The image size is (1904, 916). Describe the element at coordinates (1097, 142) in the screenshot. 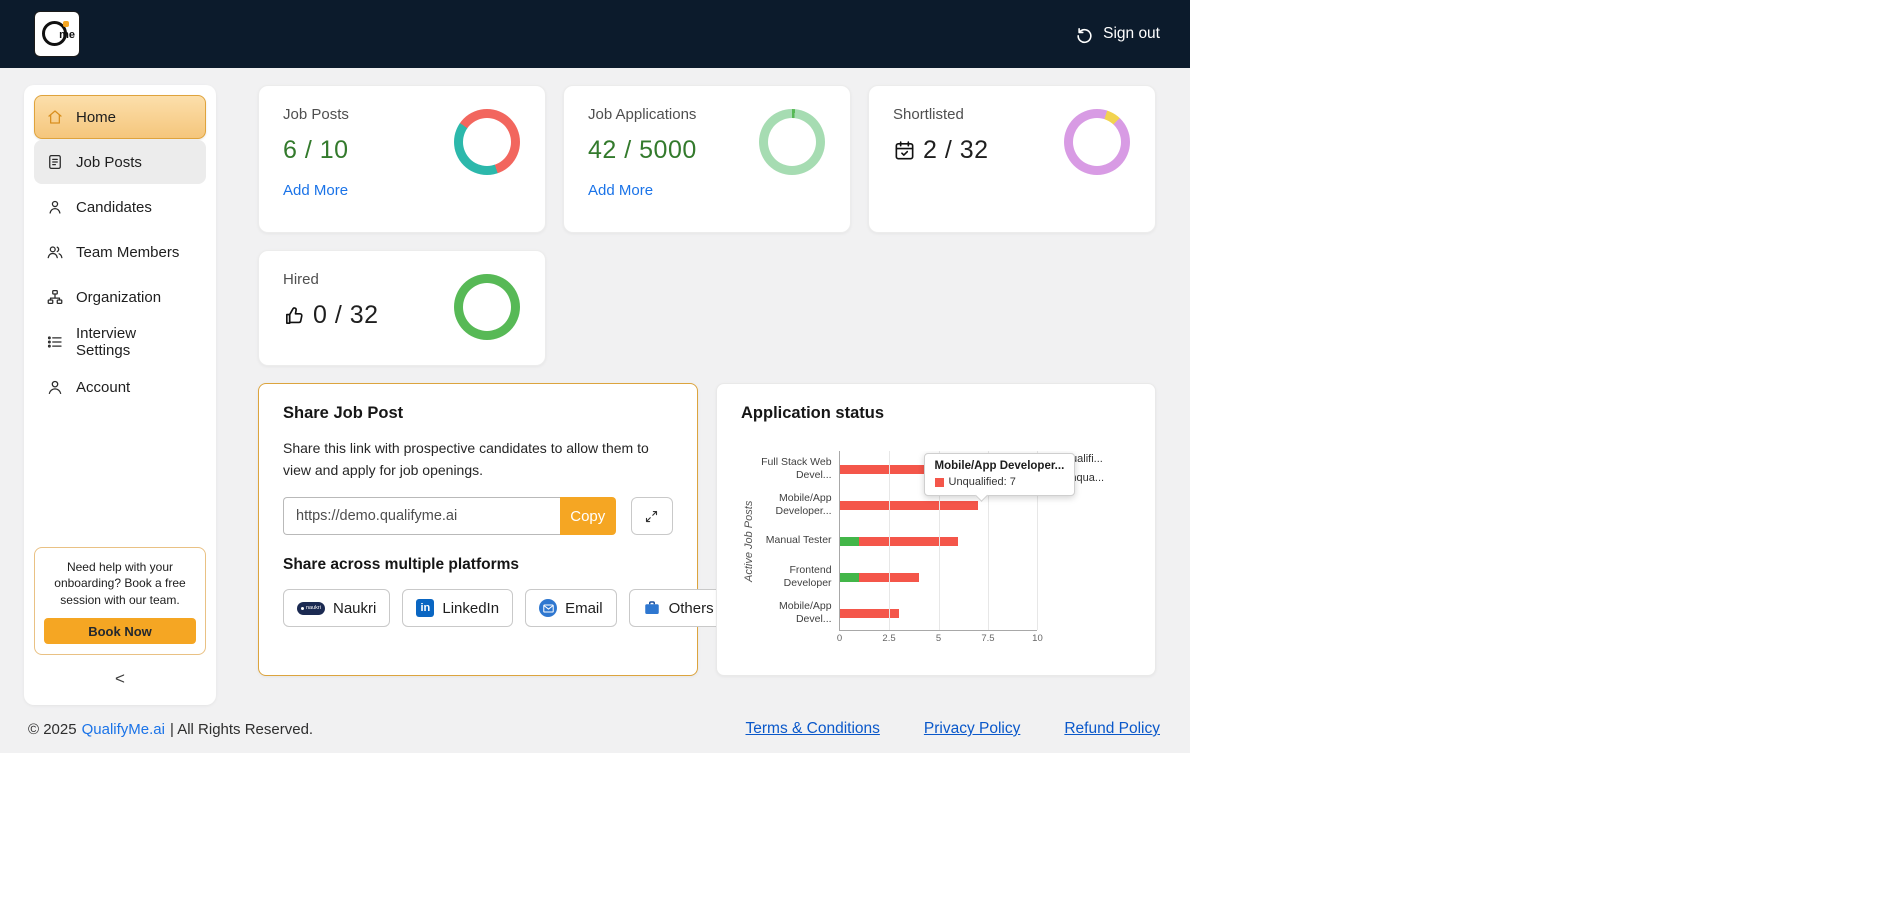

I see `shortlisted-donut-chart` at that location.